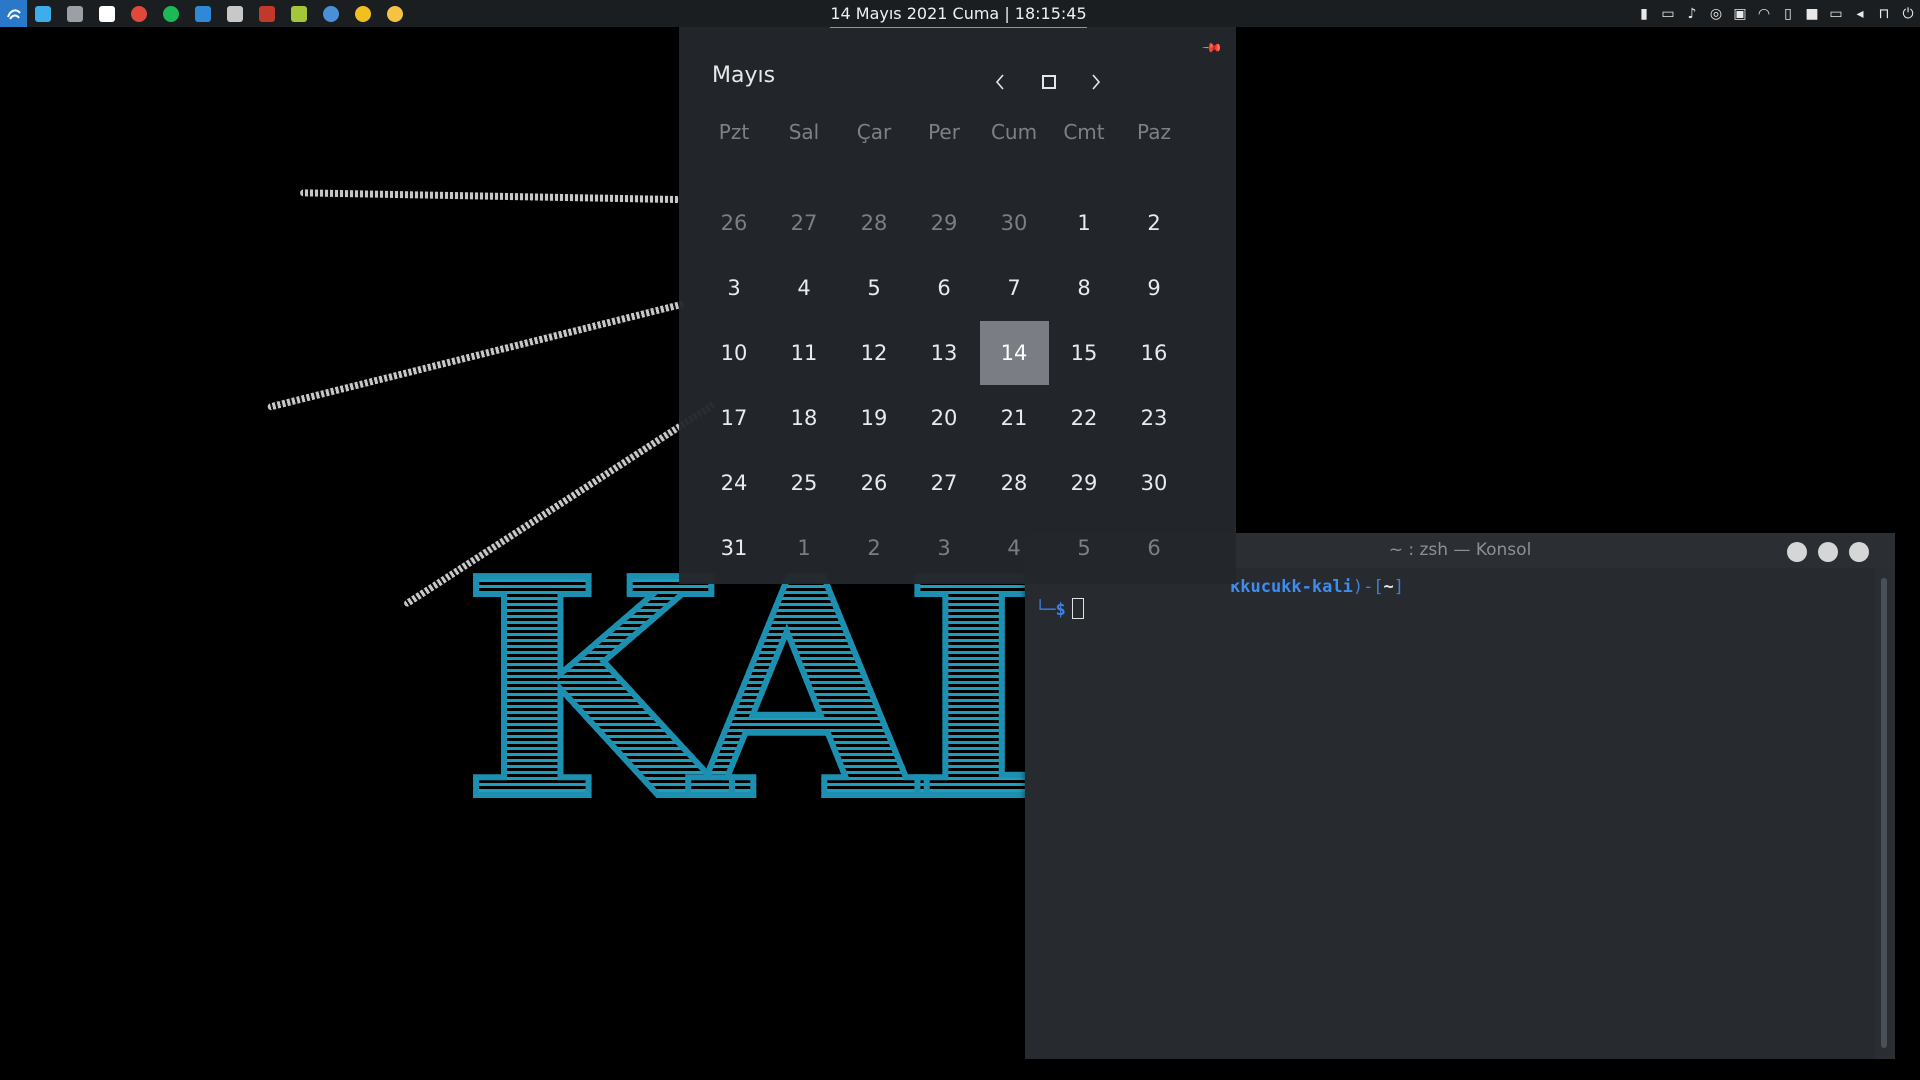 This screenshot has width=1920, height=1080. I want to click on calendar-day: 16, so click(1154, 352).